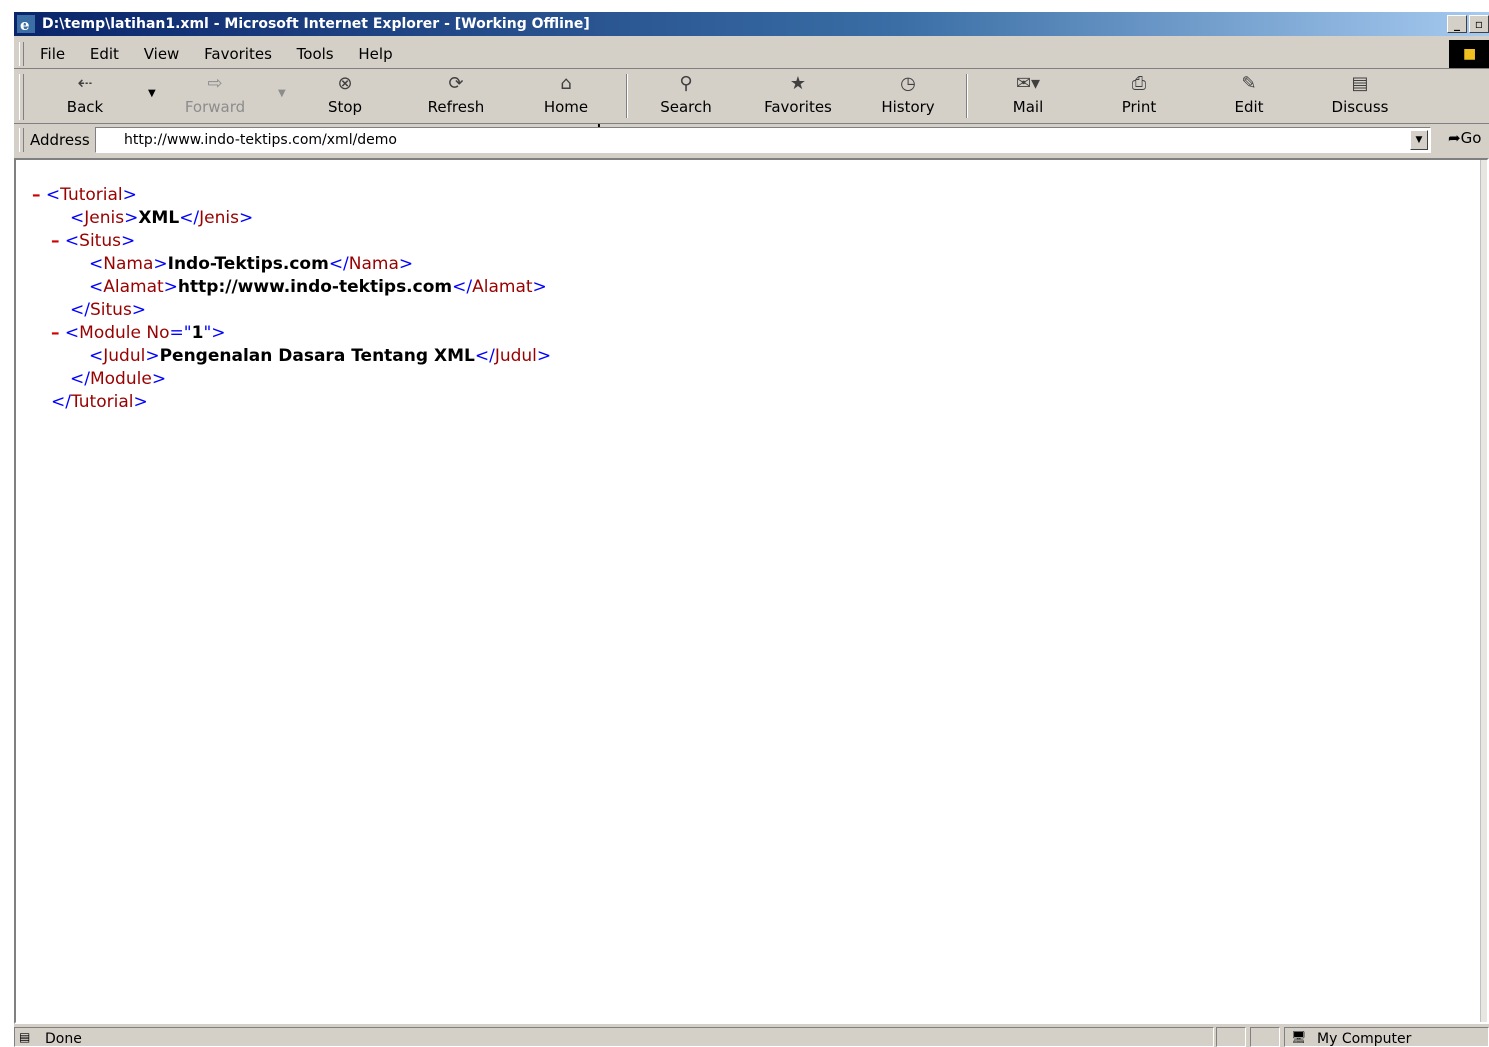  Describe the element at coordinates (574, 140) in the screenshot. I see `address-input` at that location.